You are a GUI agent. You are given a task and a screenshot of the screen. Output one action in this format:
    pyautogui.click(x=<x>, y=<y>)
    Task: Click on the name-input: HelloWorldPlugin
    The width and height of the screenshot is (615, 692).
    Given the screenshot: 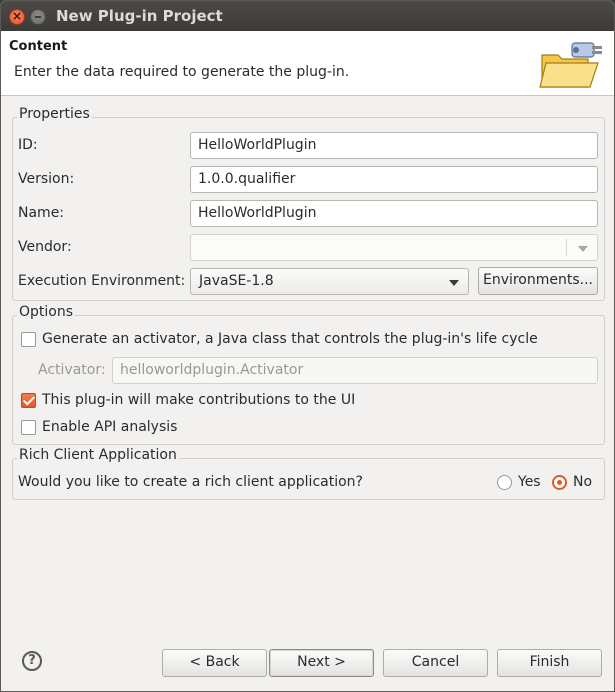 What is the action you would take?
    pyautogui.click(x=394, y=213)
    